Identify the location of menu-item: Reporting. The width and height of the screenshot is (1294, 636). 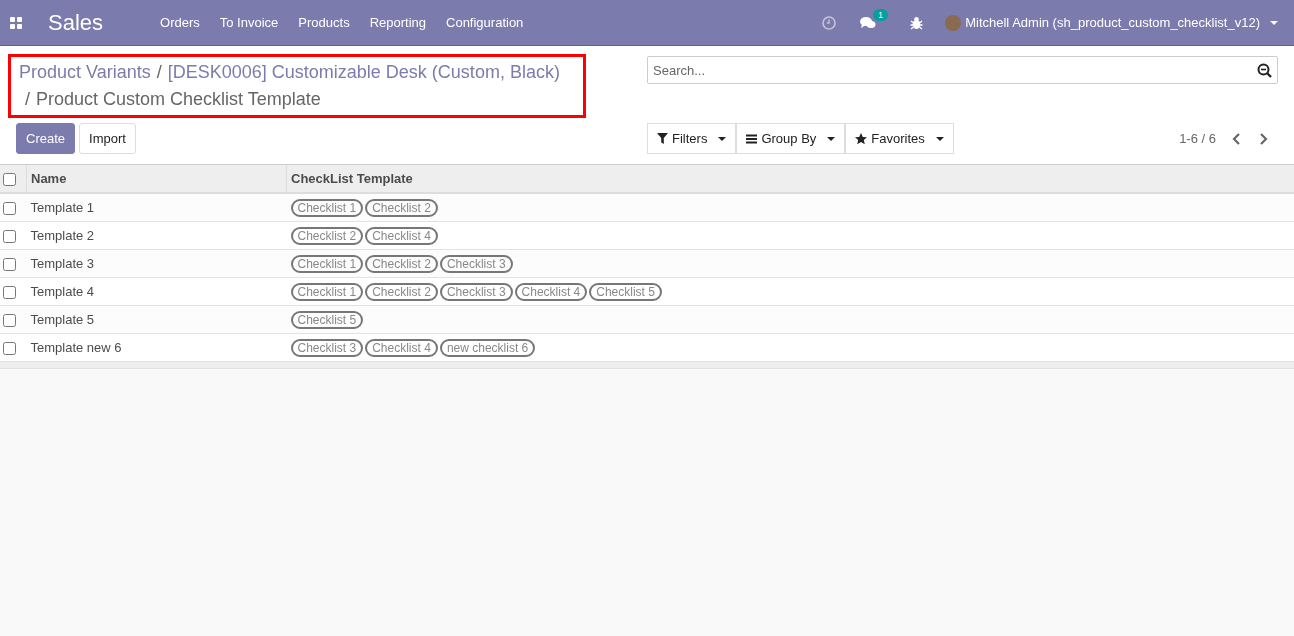
(397, 22).